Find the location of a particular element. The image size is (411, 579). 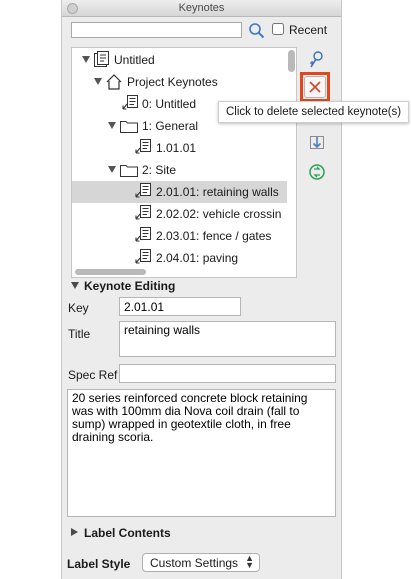

vertical-scrollbar is located at coordinates (291, 61).